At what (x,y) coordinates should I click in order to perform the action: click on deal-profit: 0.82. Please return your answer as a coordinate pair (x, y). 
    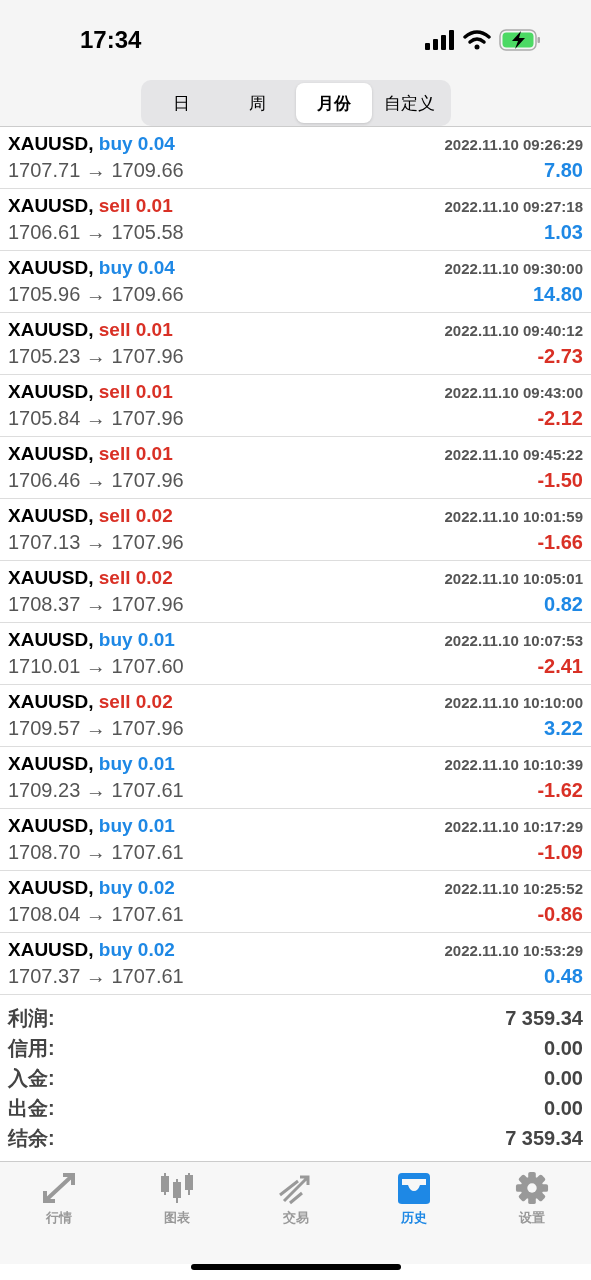
    Looking at the image, I should click on (563, 604).